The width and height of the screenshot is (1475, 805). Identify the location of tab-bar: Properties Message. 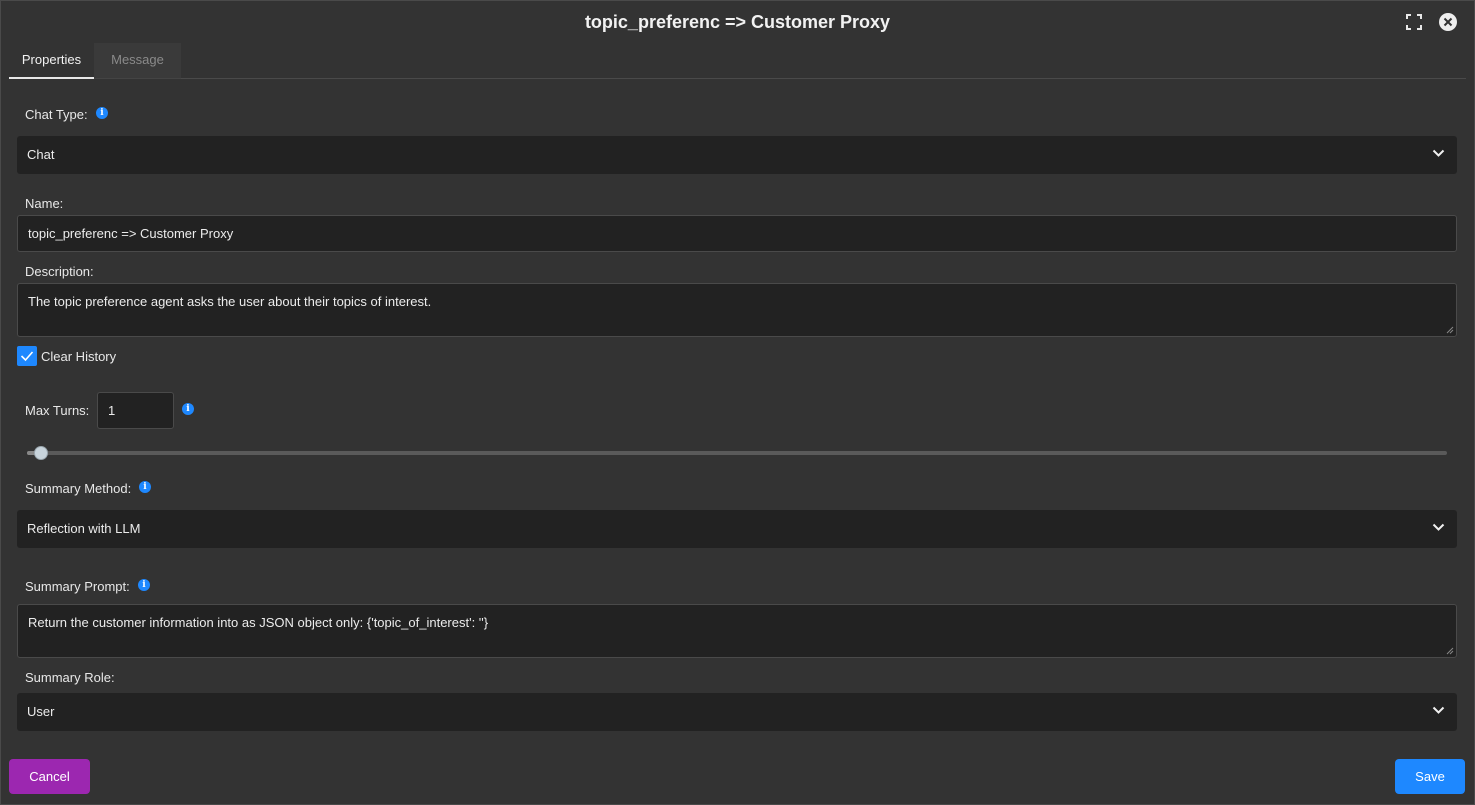
(737, 61).